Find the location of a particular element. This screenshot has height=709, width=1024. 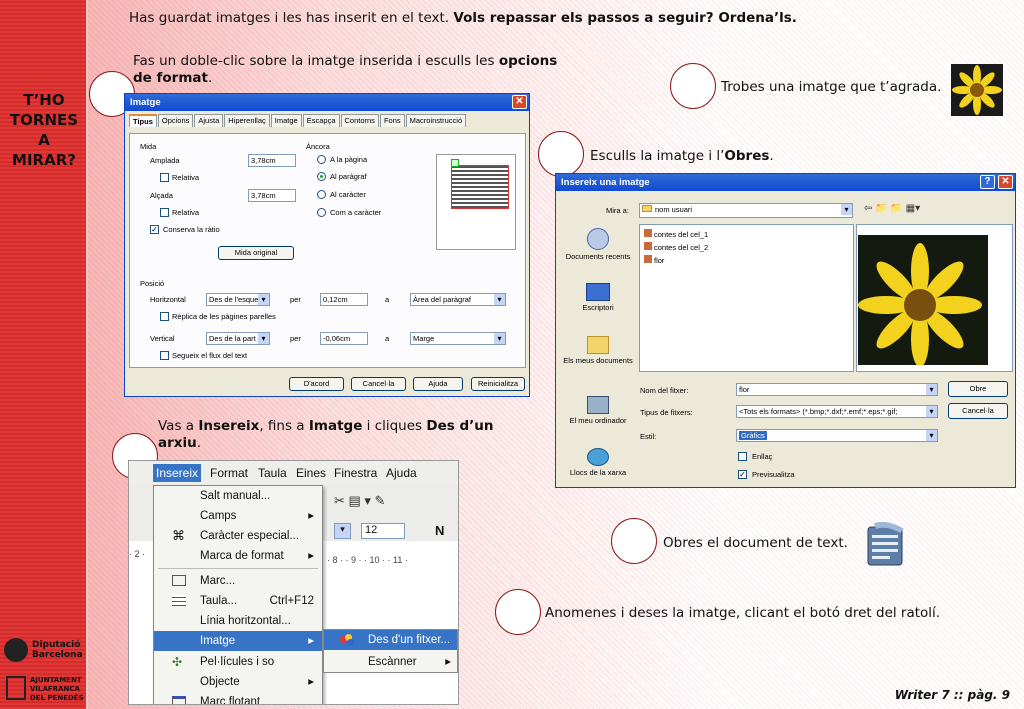

link-checkbox is located at coordinates (742, 456).